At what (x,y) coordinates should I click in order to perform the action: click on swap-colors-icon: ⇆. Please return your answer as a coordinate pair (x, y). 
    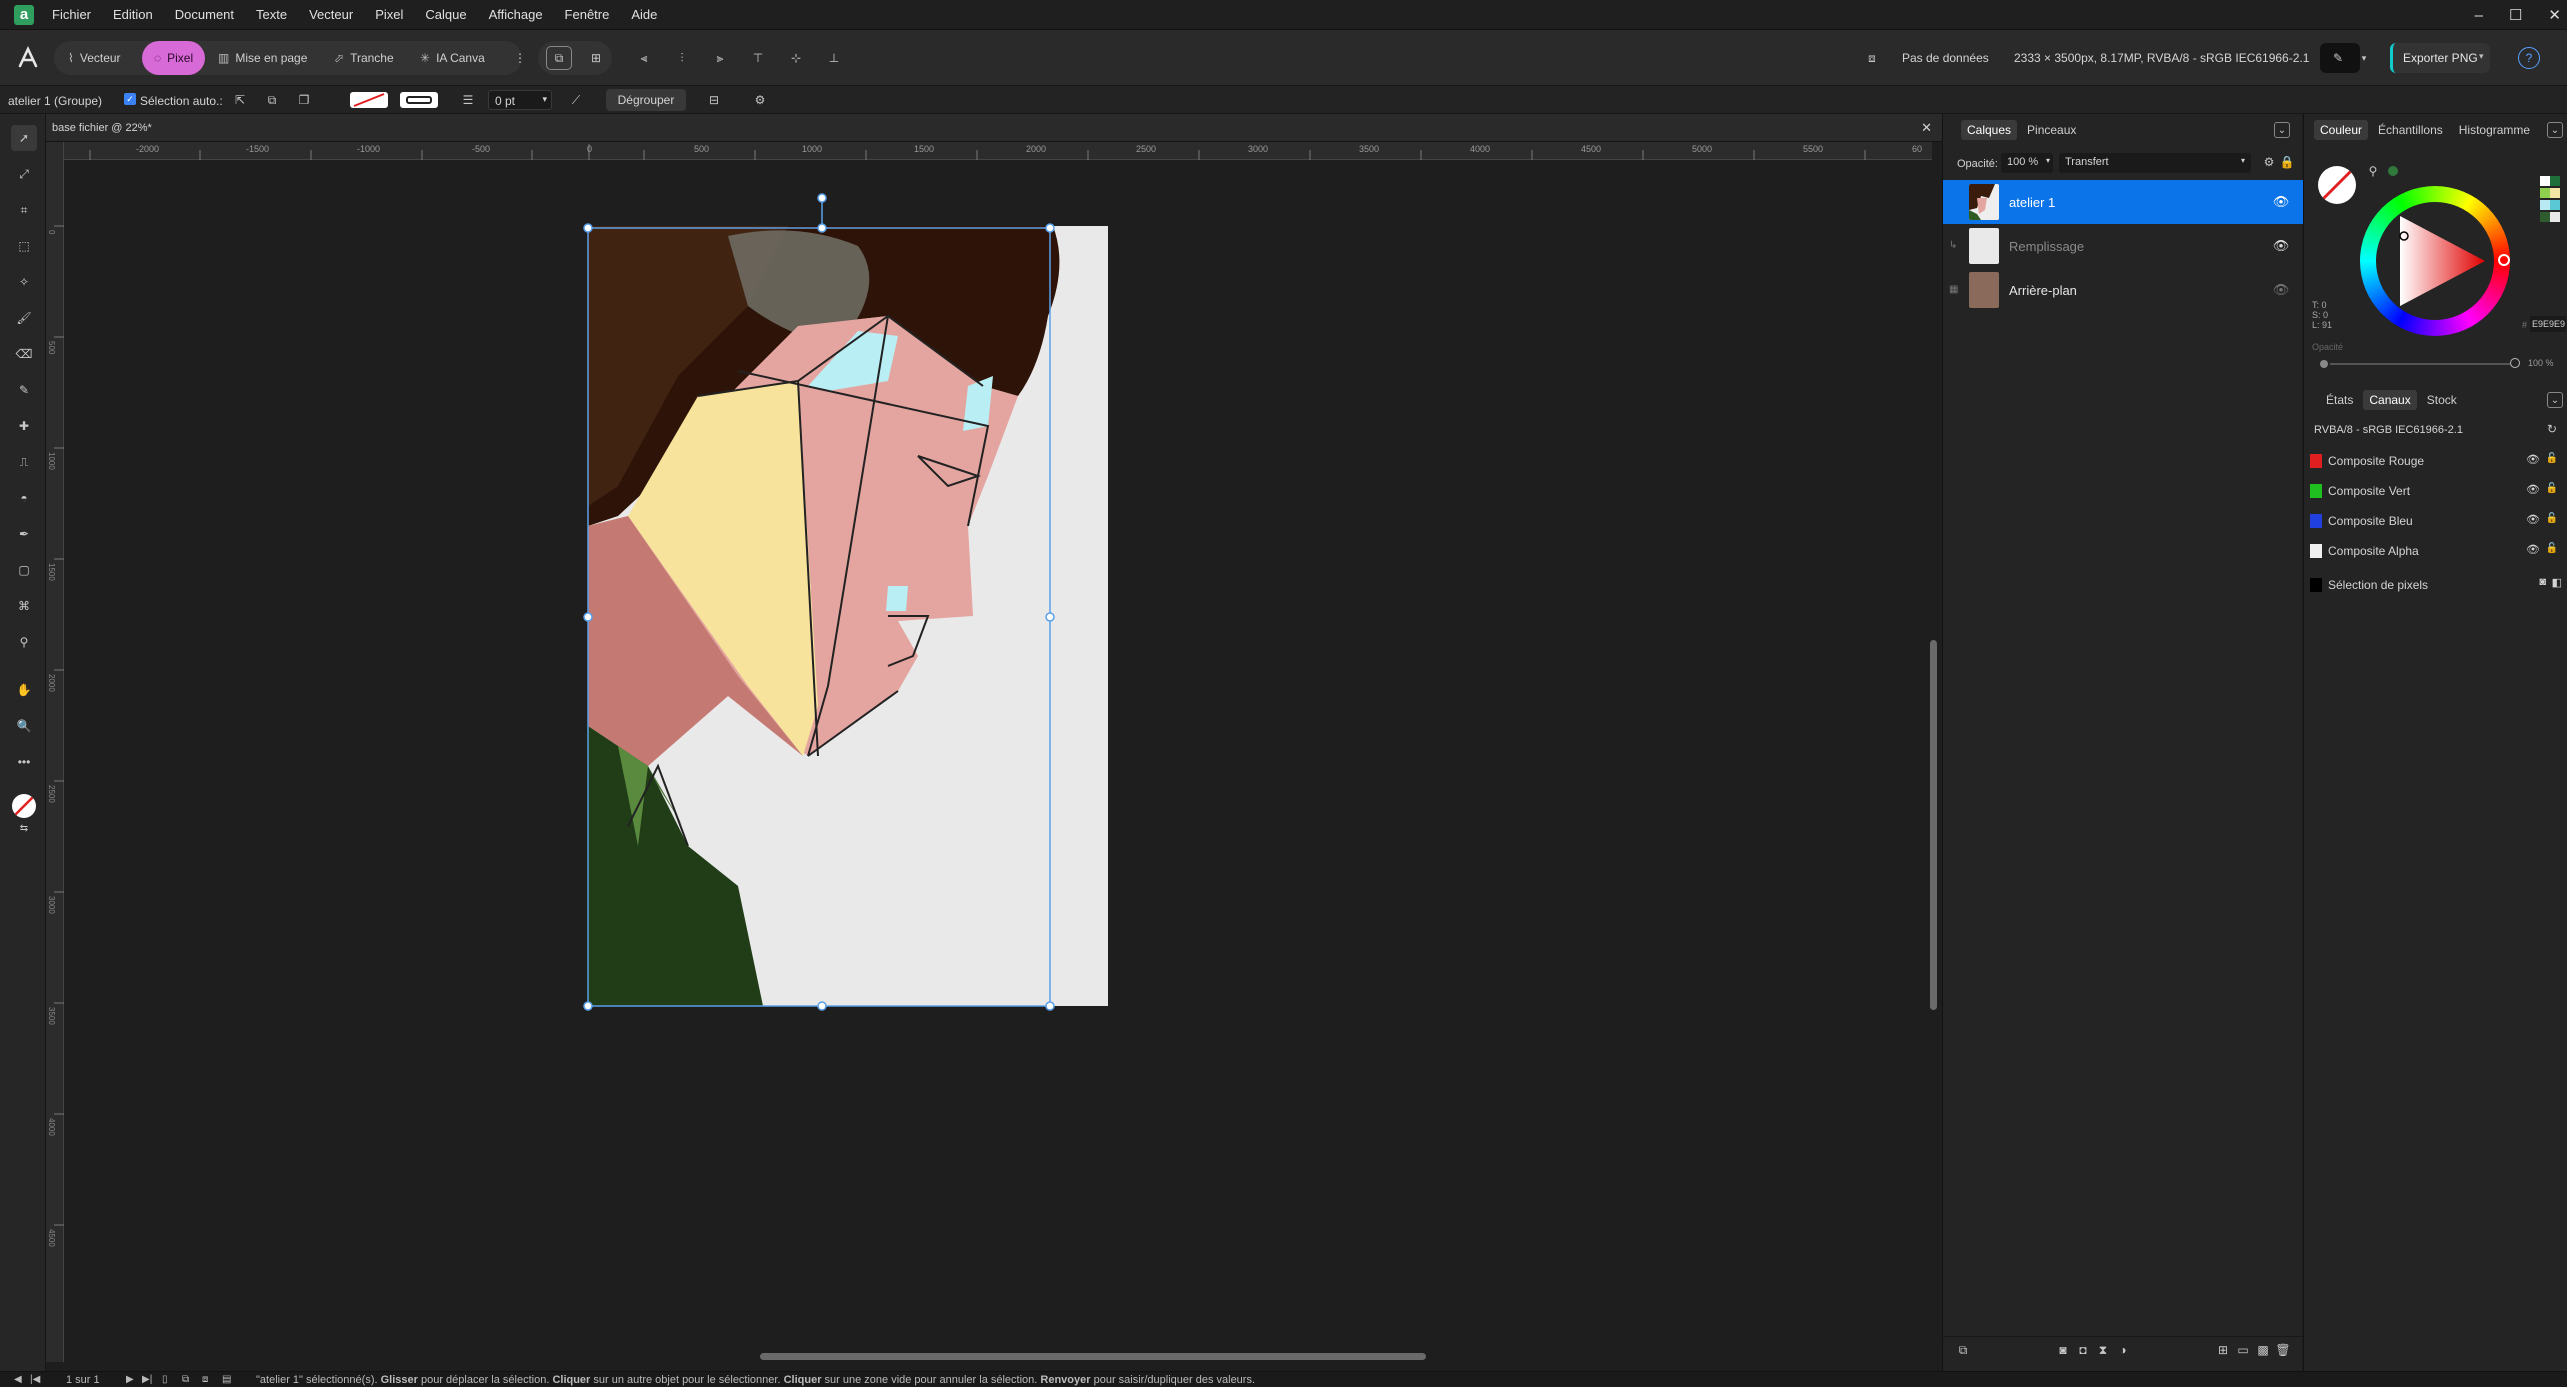
    Looking at the image, I should click on (24, 828).